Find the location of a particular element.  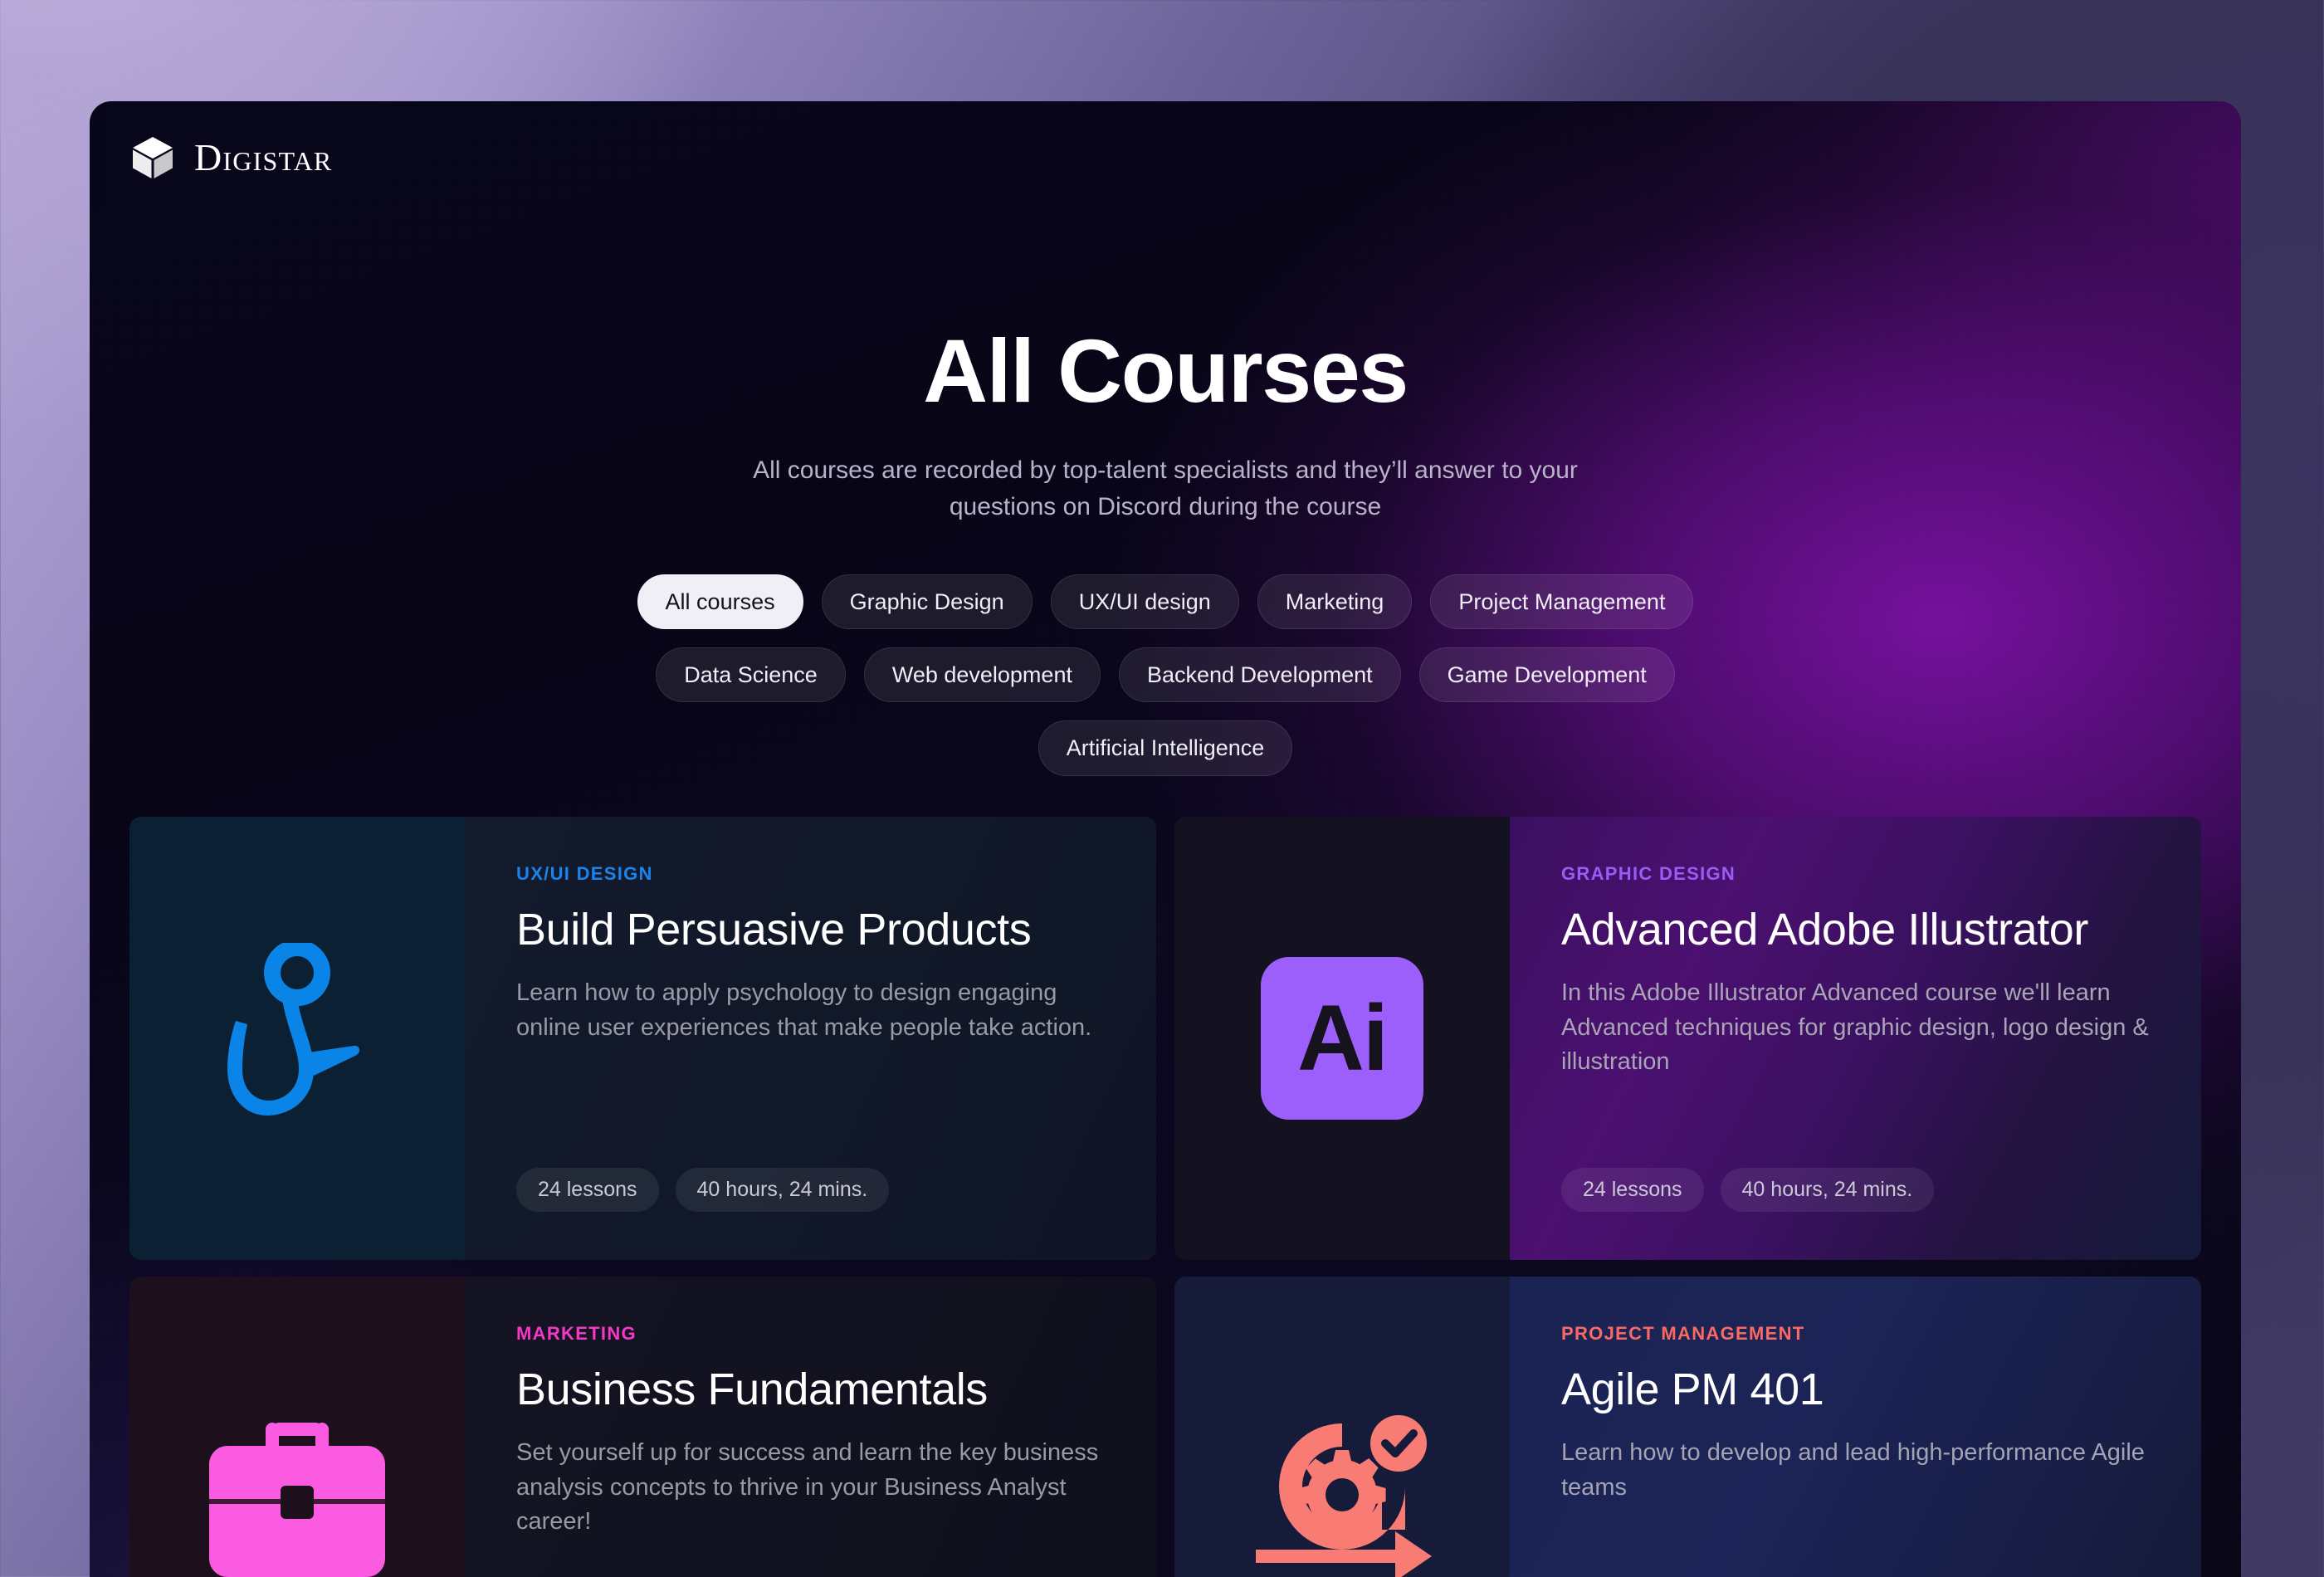

cube-icon is located at coordinates (152, 157).